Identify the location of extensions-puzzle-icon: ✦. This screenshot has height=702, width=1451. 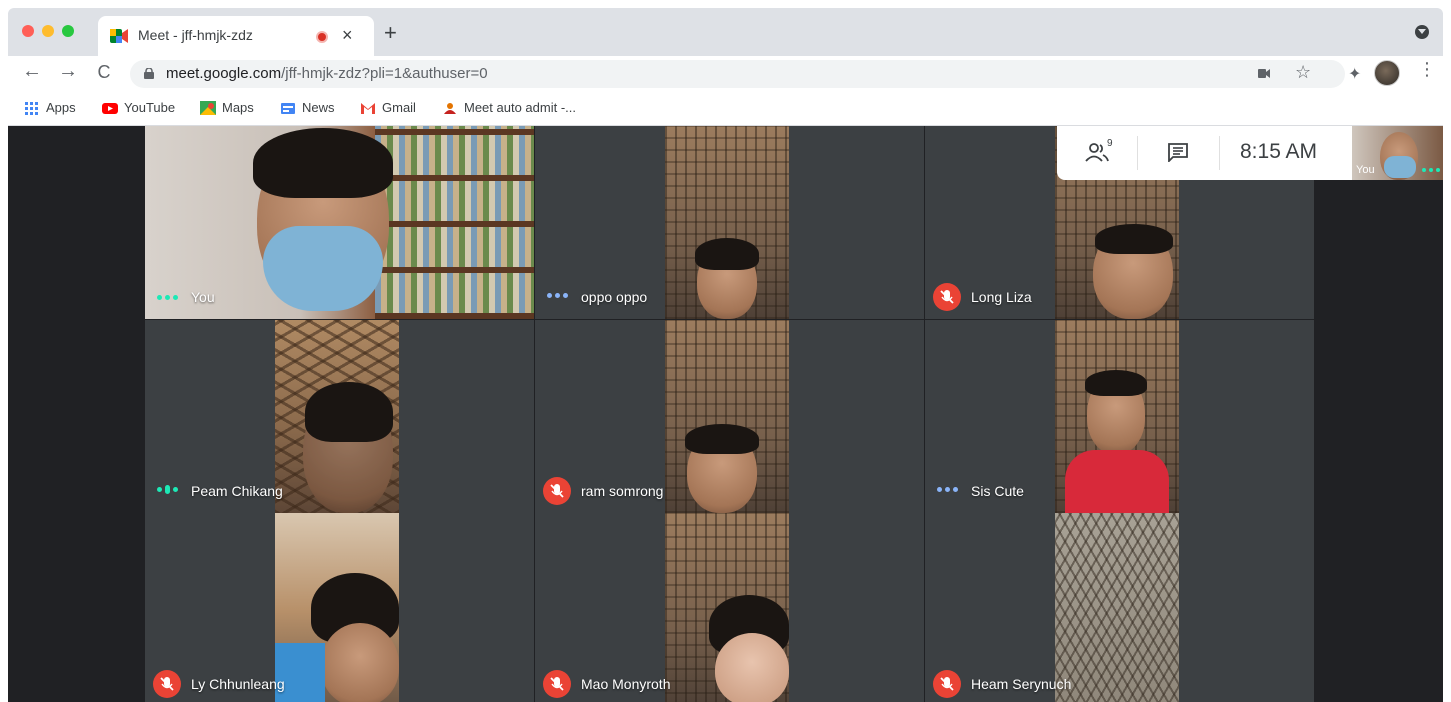
(1354, 74).